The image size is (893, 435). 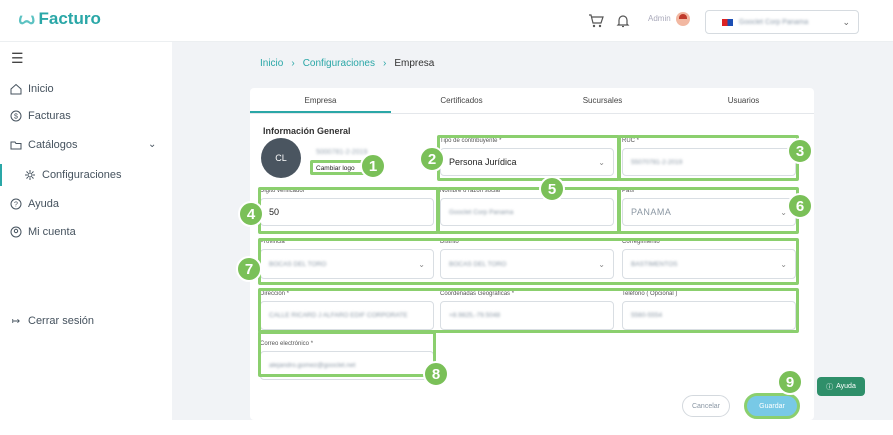 I want to click on highlight-box-8b, so click(x=347, y=354).